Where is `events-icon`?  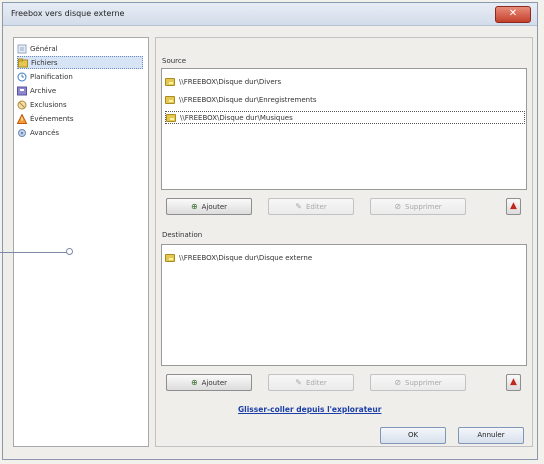
events-icon is located at coordinates (22, 118).